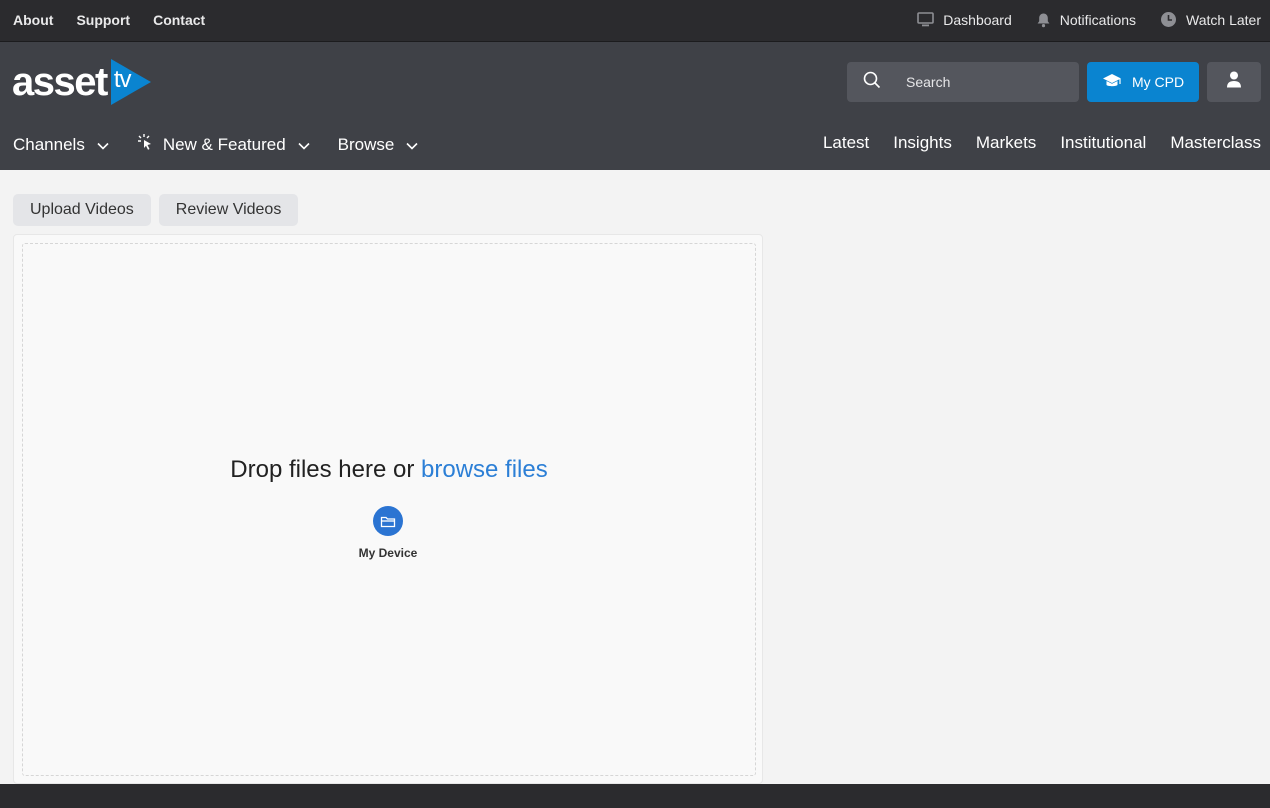  Describe the element at coordinates (484, 469) in the screenshot. I see `browse-files-link: browse files` at that location.